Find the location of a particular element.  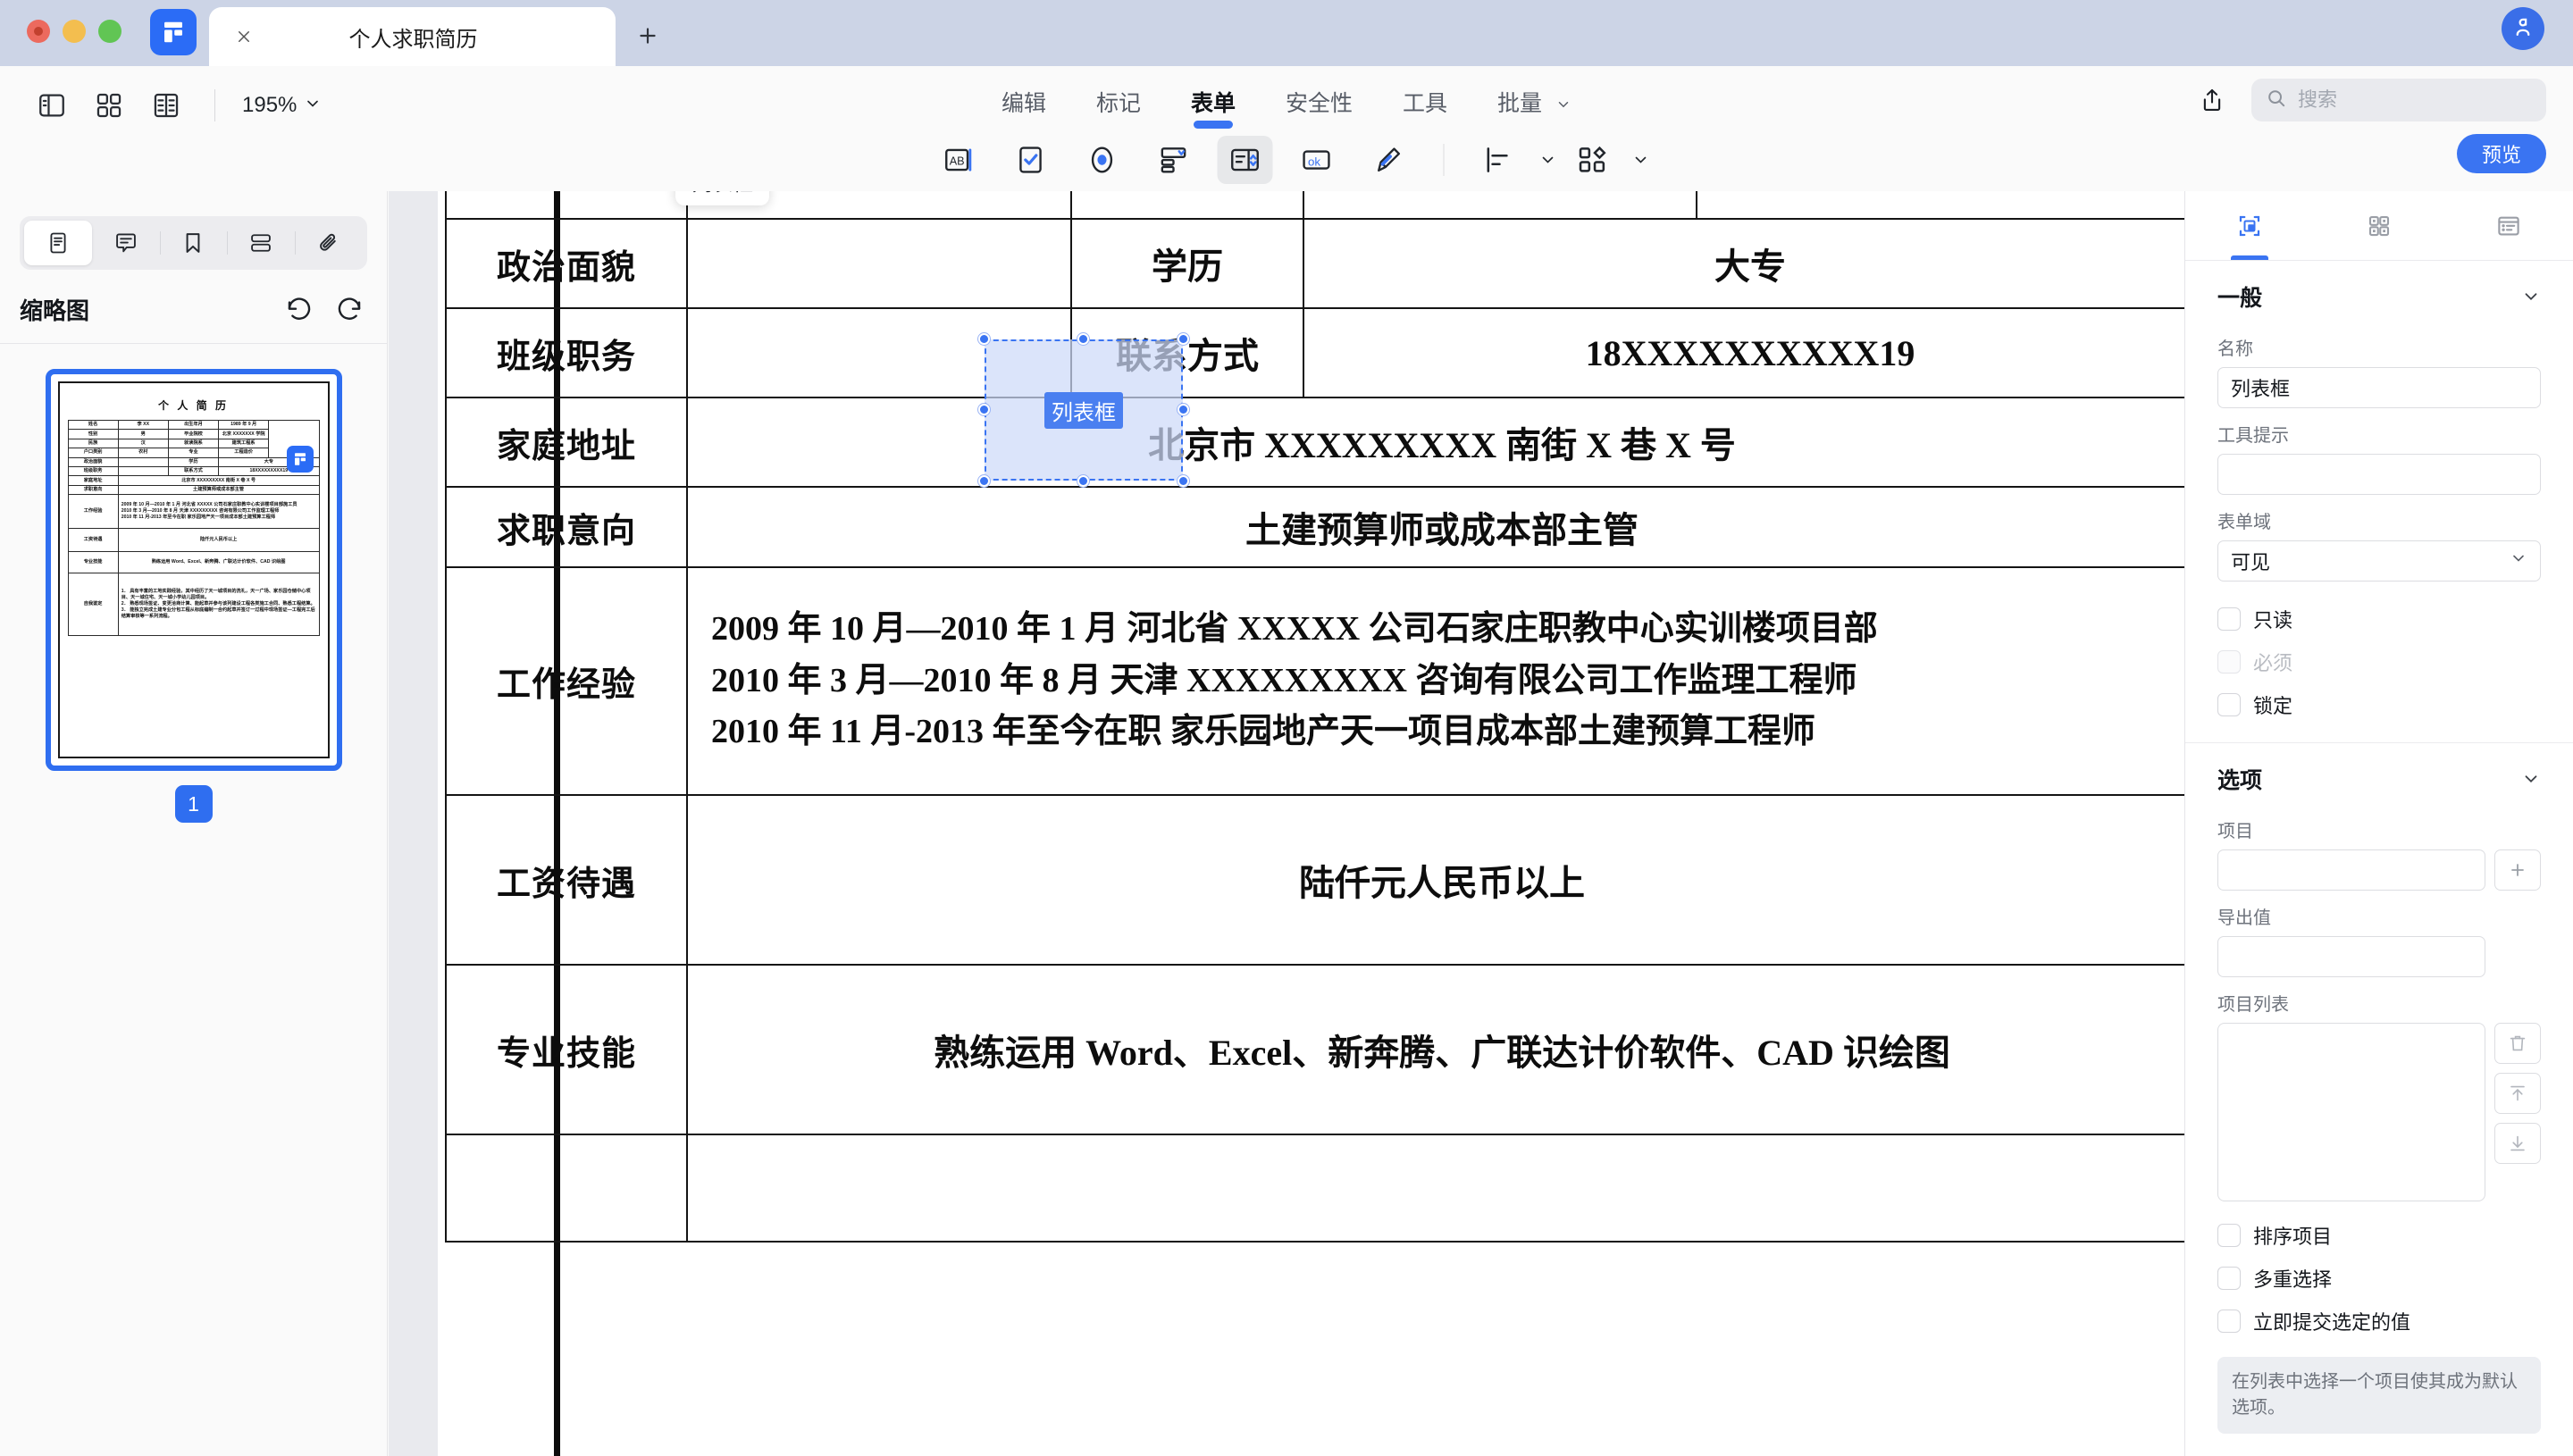

close-tab-icon is located at coordinates (243, 36).